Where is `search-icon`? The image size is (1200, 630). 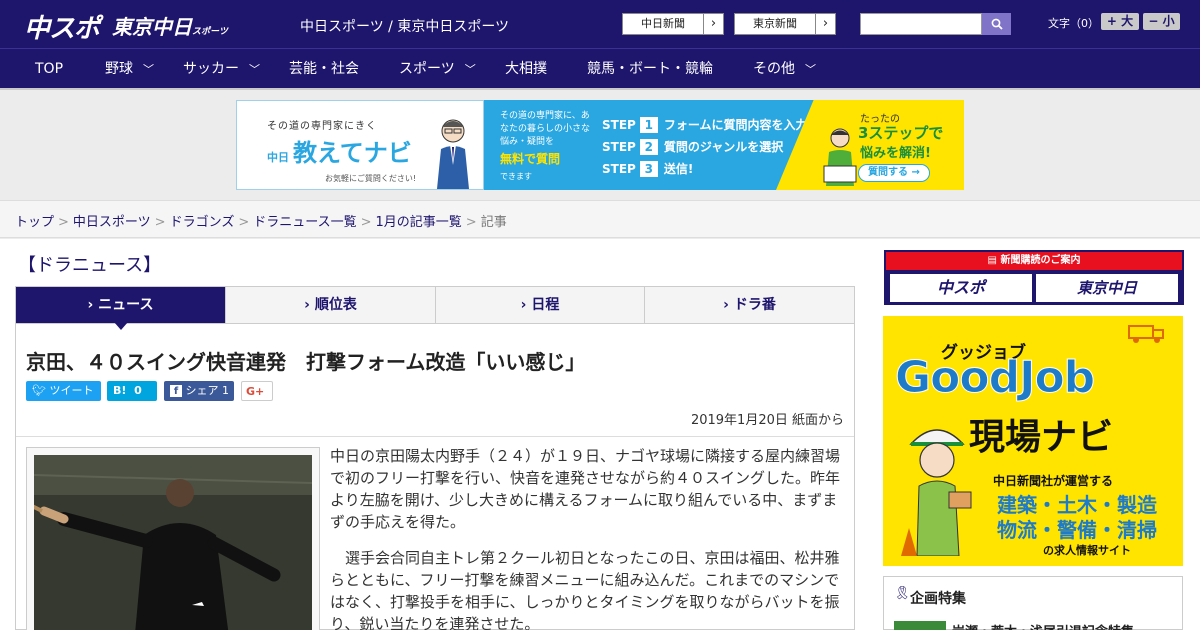 search-icon is located at coordinates (997, 24).